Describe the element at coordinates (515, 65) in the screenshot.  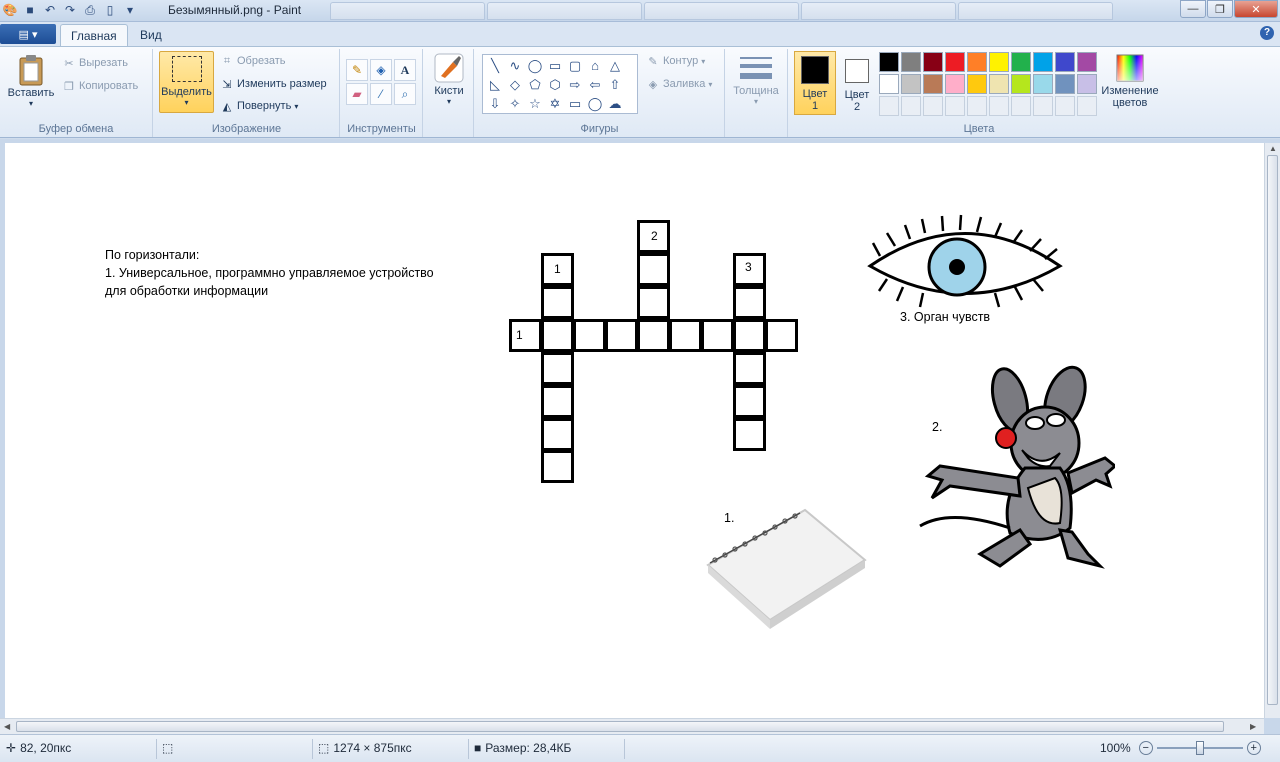
I see `curve-shape-icon: ∿` at that location.